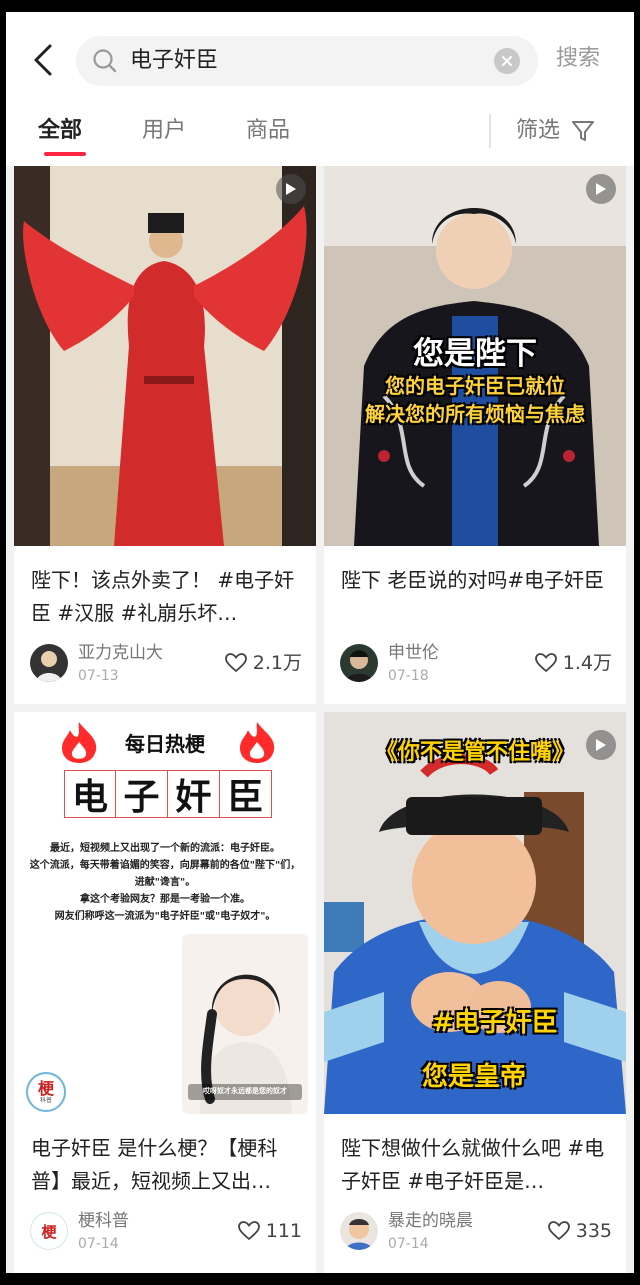  What do you see at coordinates (475, 386) in the screenshot?
I see `overlay-subline: 您的电子奸臣已就位` at bounding box center [475, 386].